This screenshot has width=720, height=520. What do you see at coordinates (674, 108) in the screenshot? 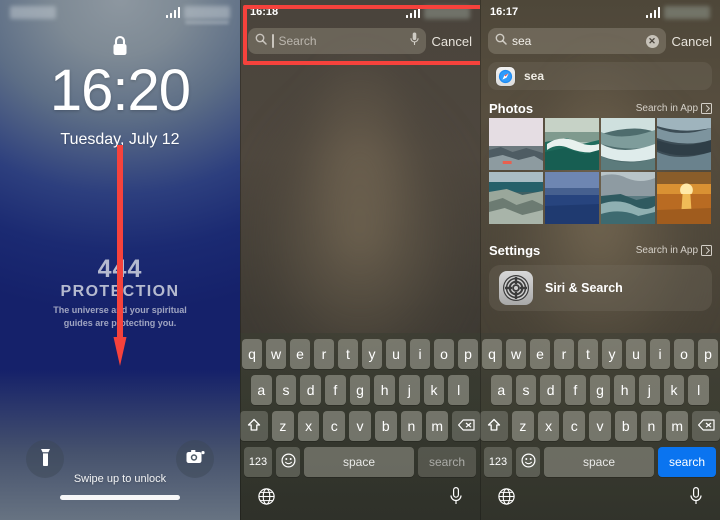
I see `photos-search-in-app-link: Search in App` at bounding box center [674, 108].